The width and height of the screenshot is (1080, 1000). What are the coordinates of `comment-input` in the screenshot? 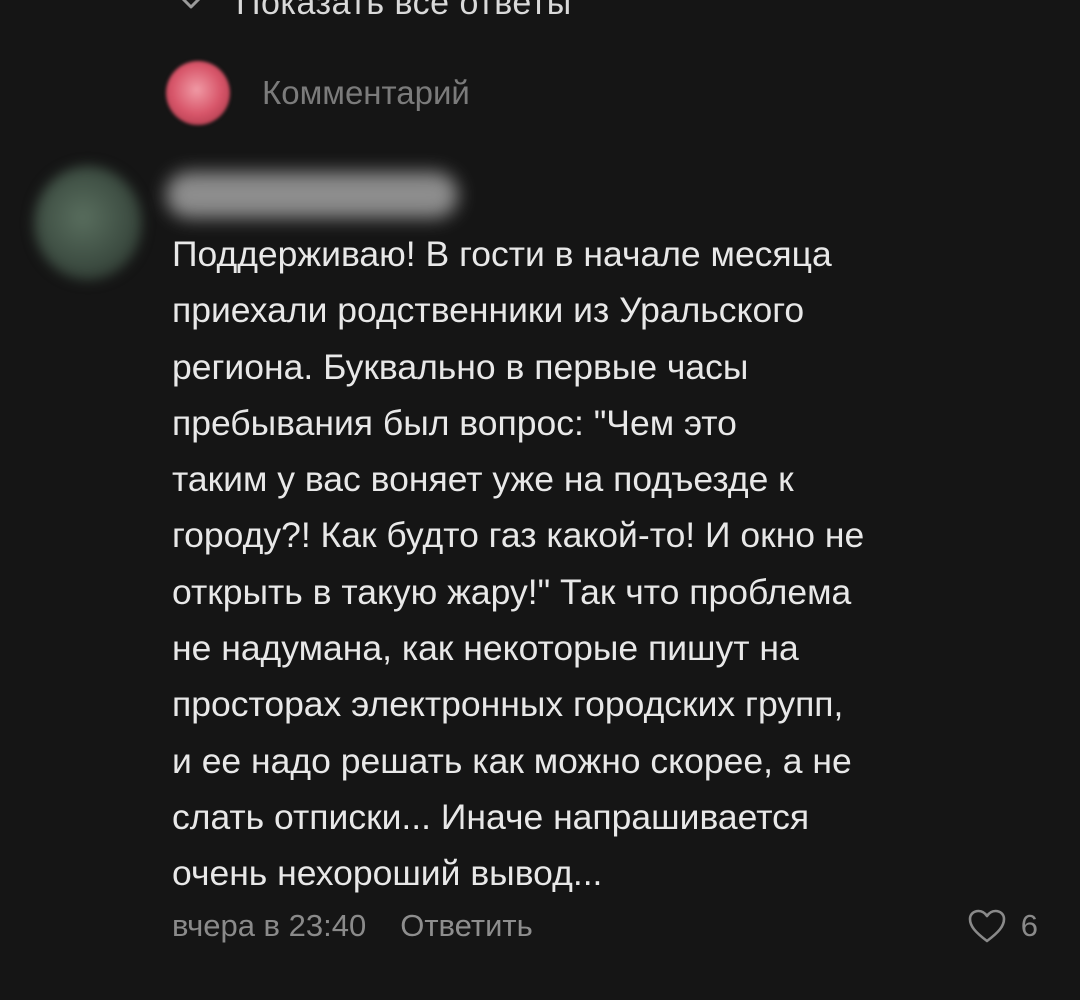 It's located at (612, 93).